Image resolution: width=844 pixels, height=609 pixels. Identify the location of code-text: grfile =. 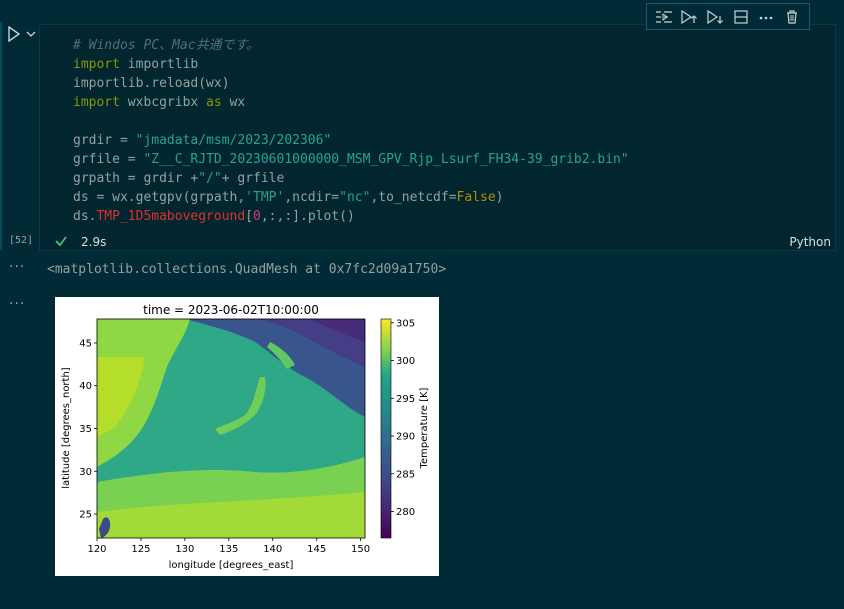
(108, 159).